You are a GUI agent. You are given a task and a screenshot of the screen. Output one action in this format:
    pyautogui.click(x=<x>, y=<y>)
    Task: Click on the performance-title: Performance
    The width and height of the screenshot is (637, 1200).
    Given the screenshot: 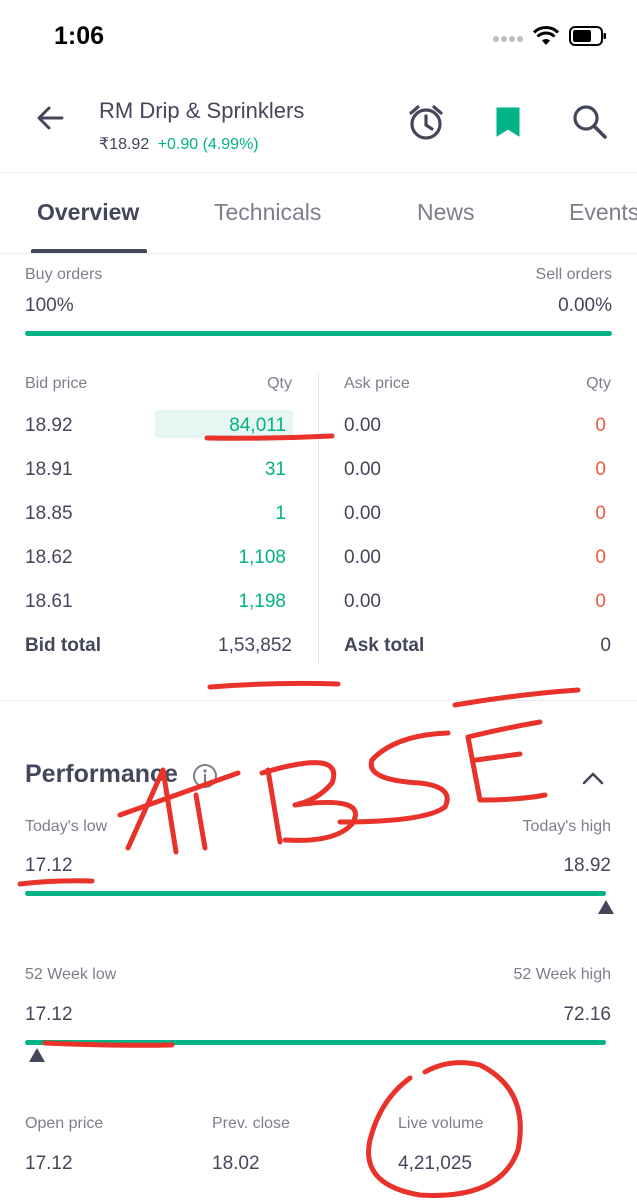 What is the action you would take?
    pyautogui.click(x=101, y=774)
    